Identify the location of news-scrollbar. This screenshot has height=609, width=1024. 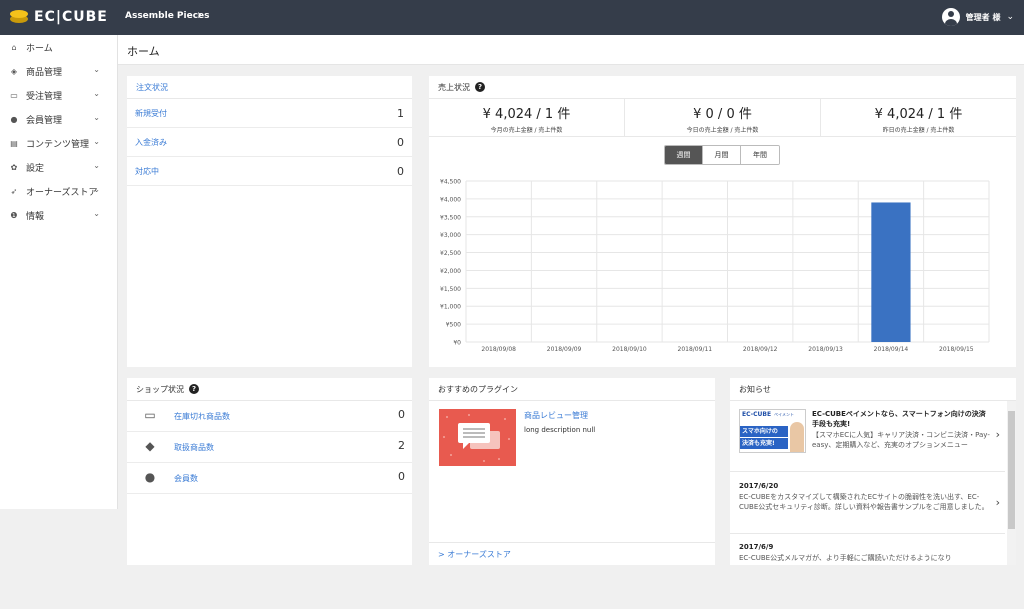
(1011, 483).